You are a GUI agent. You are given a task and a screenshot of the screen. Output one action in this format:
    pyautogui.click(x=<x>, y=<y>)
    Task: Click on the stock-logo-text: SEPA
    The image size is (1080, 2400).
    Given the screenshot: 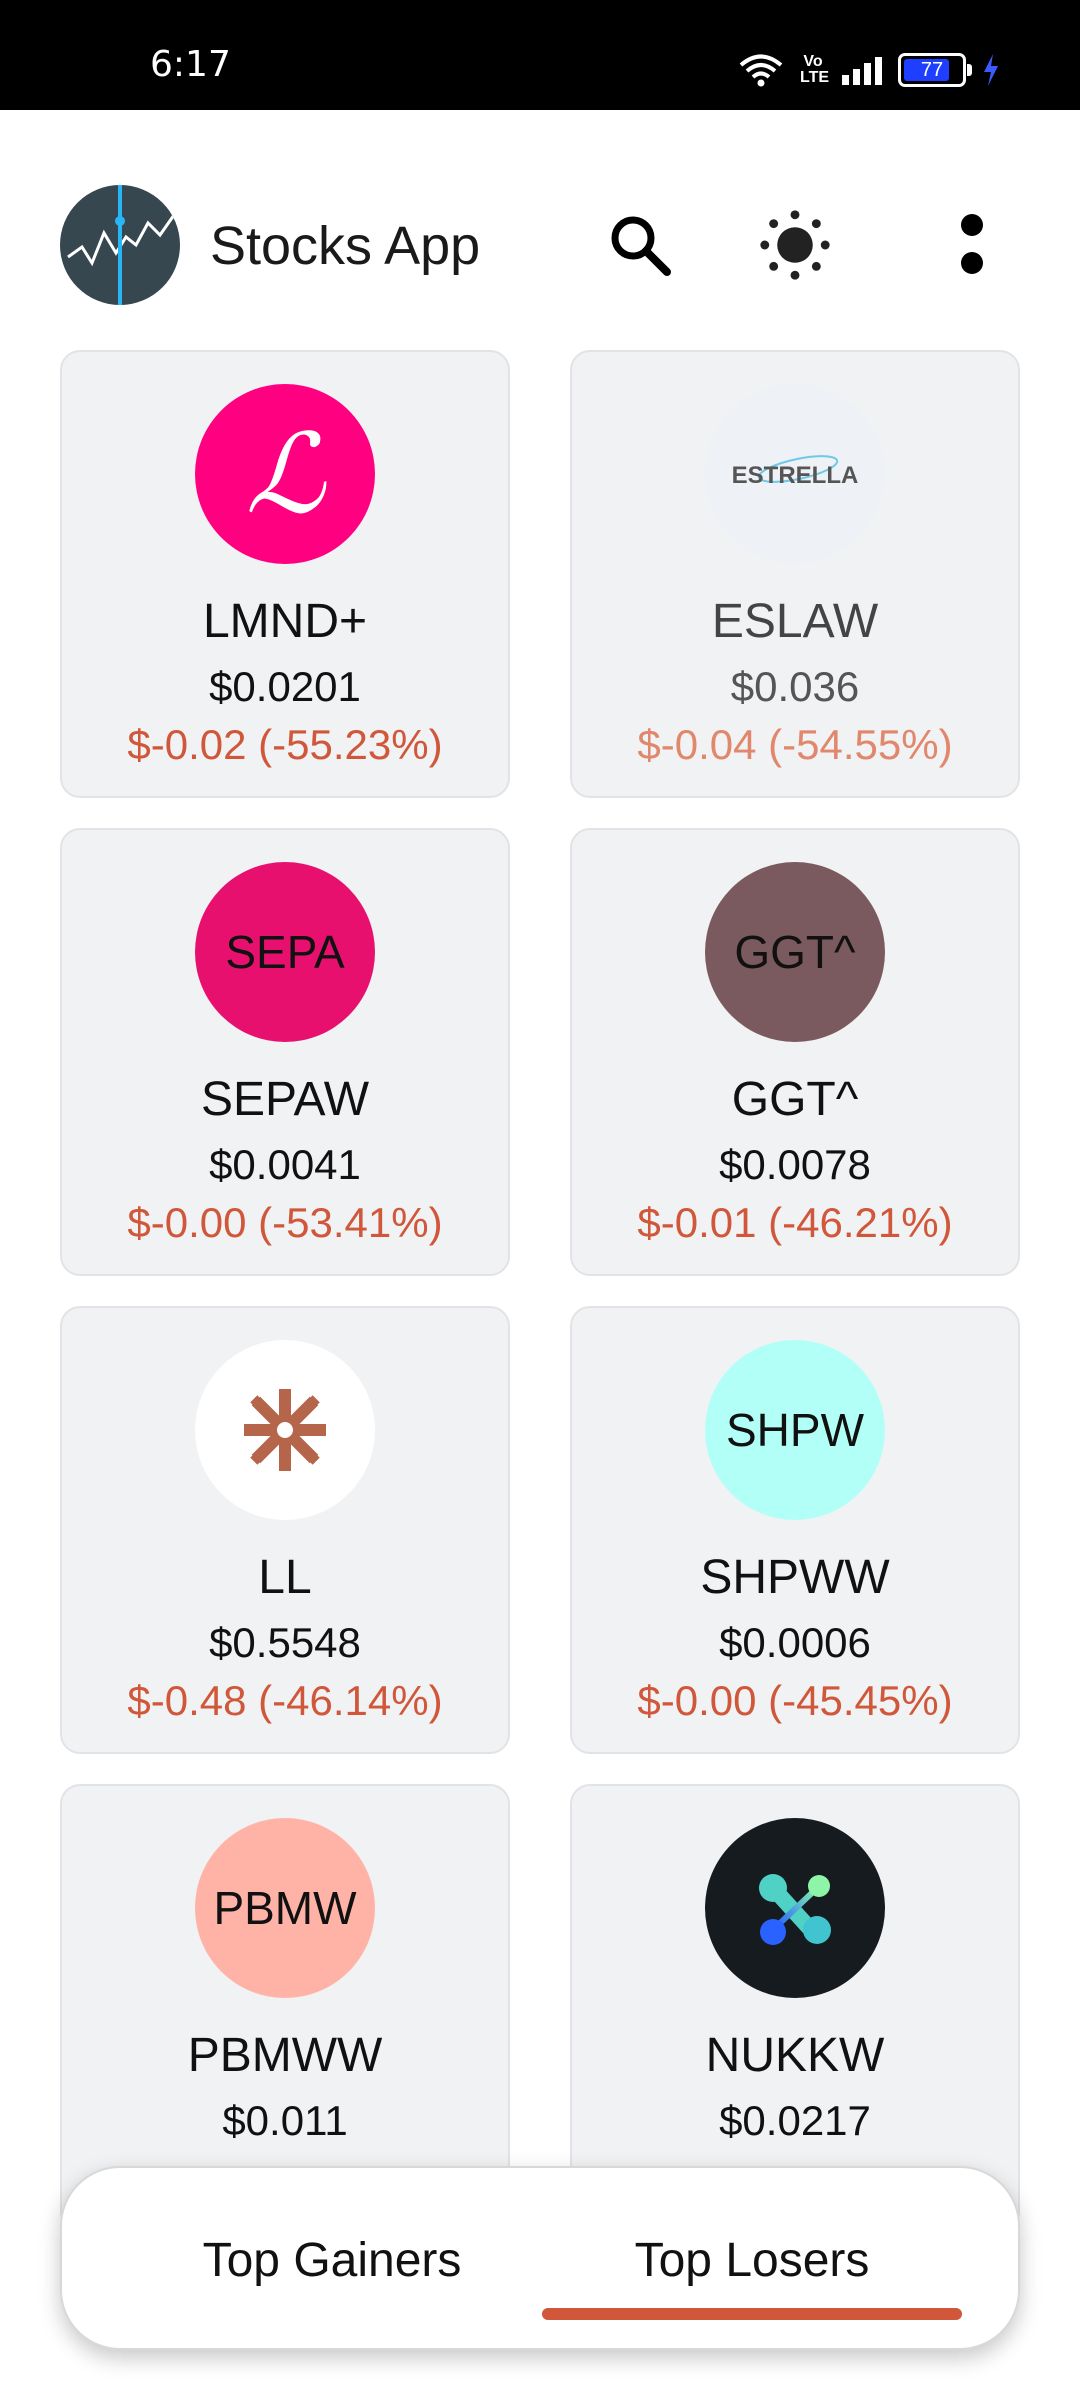 What is the action you would take?
    pyautogui.click(x=285, y=952)
    